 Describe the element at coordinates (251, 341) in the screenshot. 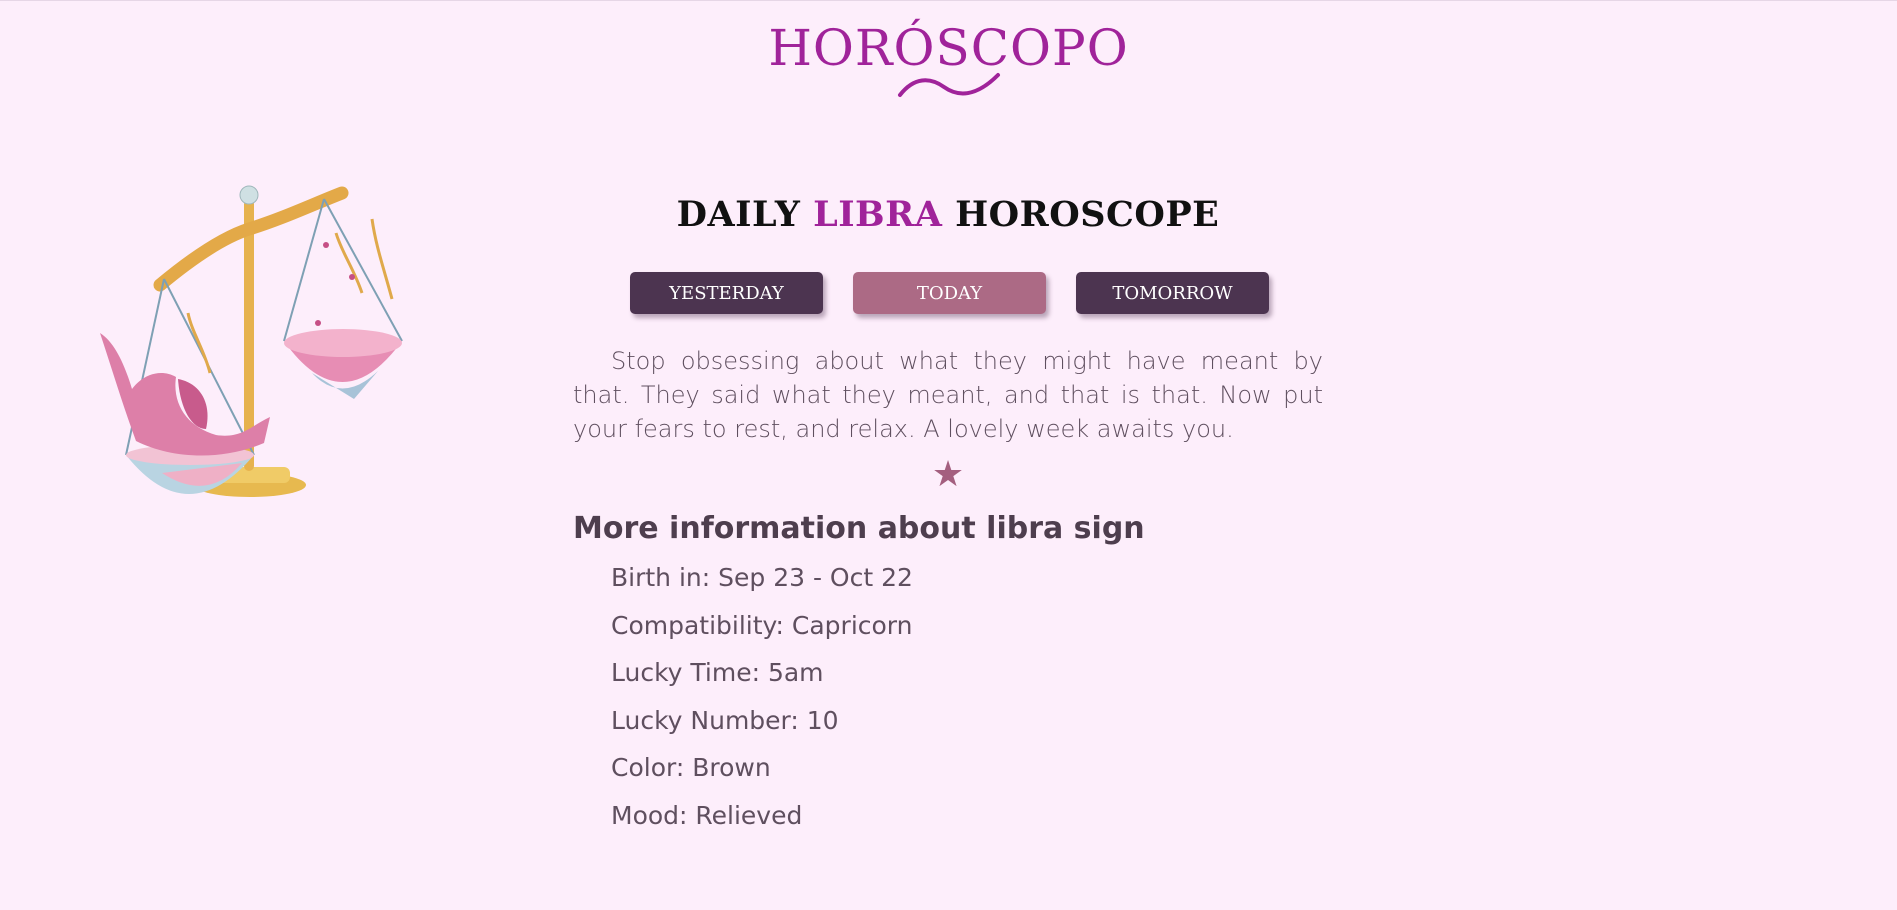

I see `libra-scales-illustration` at that location.